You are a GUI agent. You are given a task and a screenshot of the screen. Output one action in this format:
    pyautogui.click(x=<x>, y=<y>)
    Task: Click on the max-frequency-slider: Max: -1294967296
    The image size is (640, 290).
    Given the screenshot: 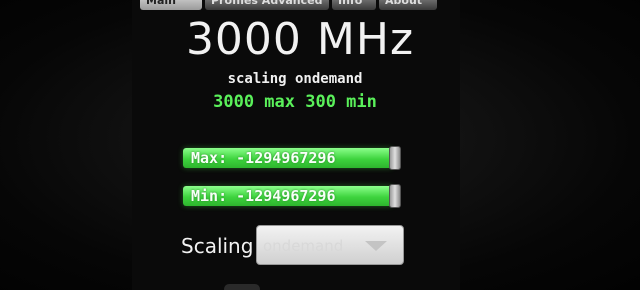 What is the action you would take?
    pyautogui.click(x=293, y=158)
    